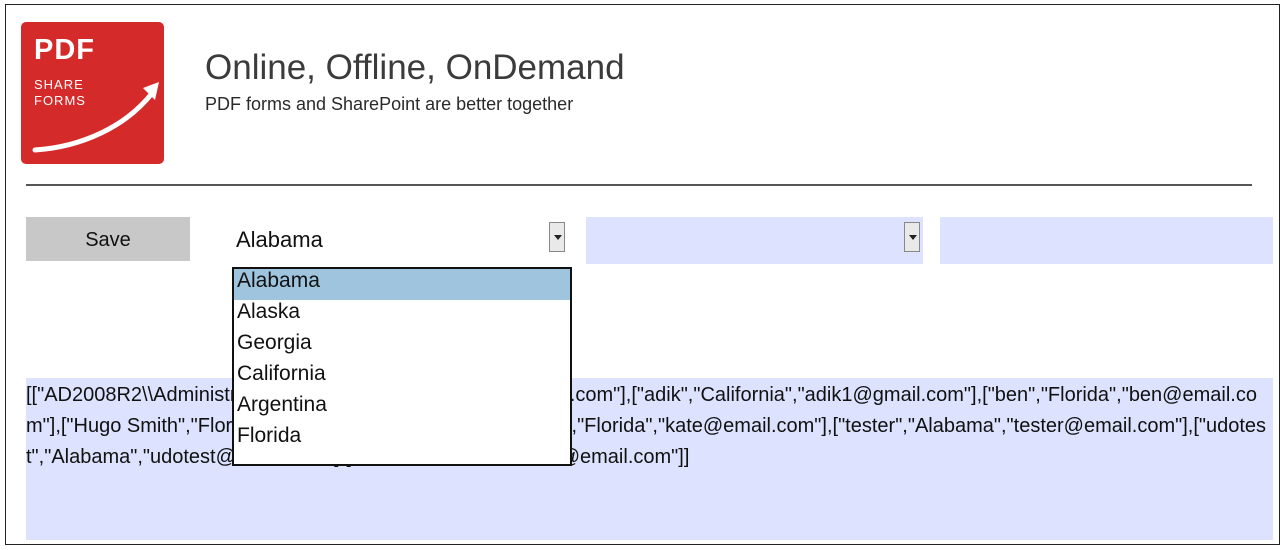 This screenshot has width=1286, height=550. I want to click on pdfshareforms-logo: PDF SHARE FORMS, so click(92, 93).